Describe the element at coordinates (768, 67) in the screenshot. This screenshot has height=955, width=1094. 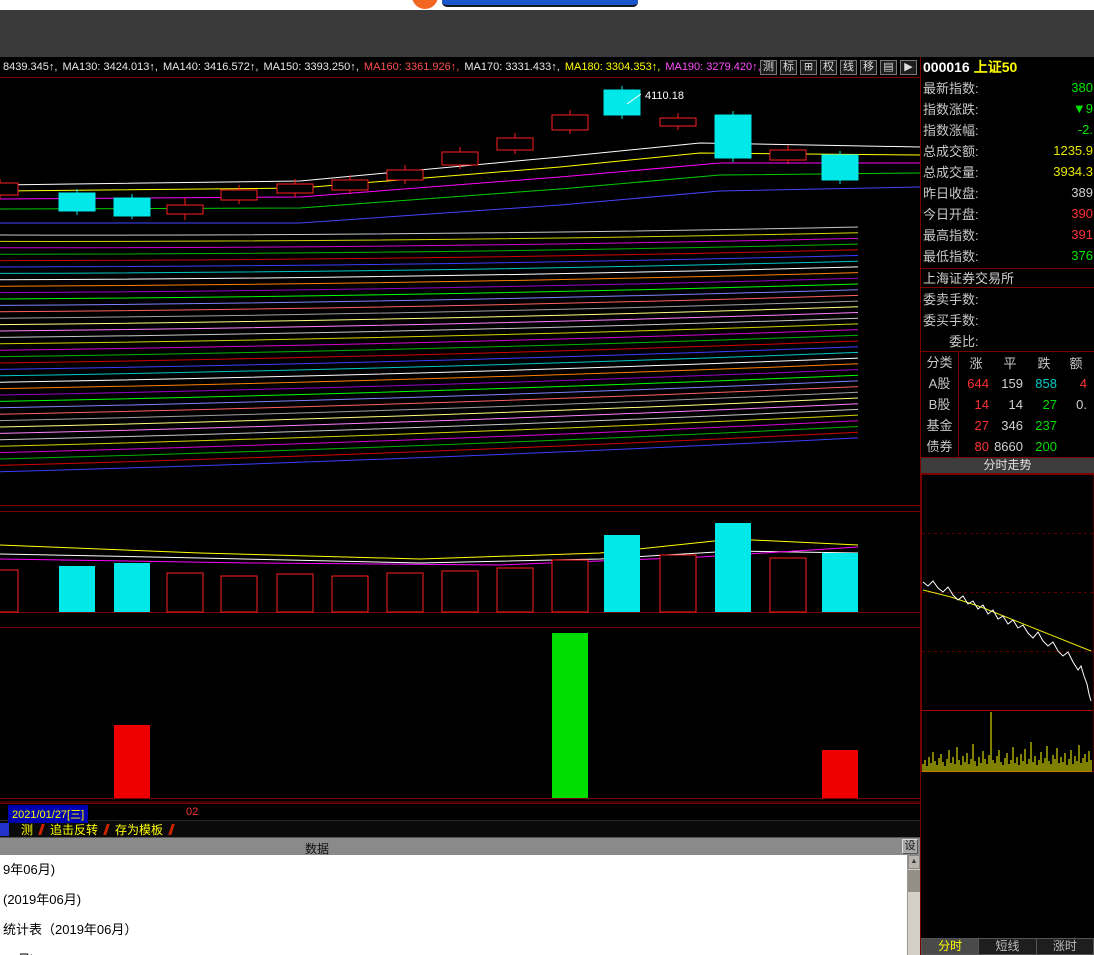
I see `toolbar-button-0: 测` at that location.